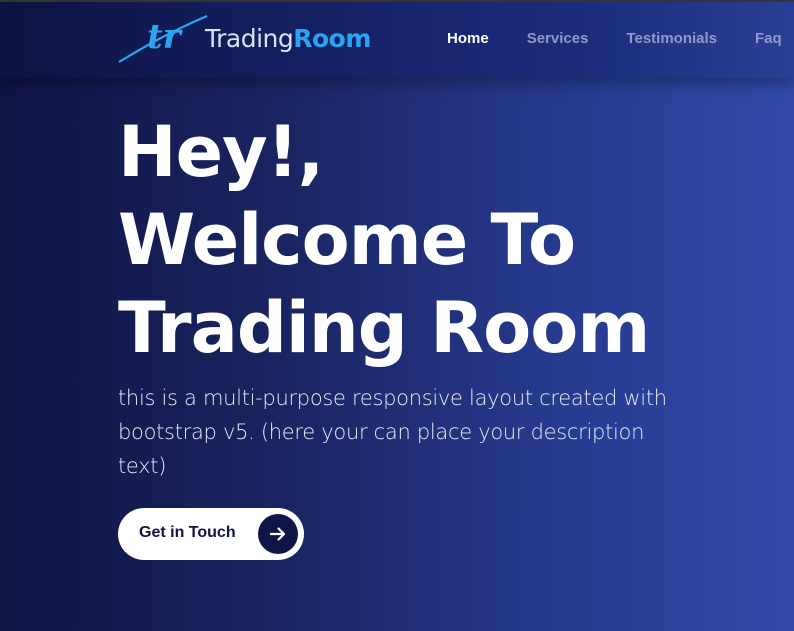 Image resolution: width=794 pixels, height=631 pixels. What do you see at coordinates (384, 328) in the screenshot?
I see `hero-title-line3: Trading Room` at bounding box center [384, 328].